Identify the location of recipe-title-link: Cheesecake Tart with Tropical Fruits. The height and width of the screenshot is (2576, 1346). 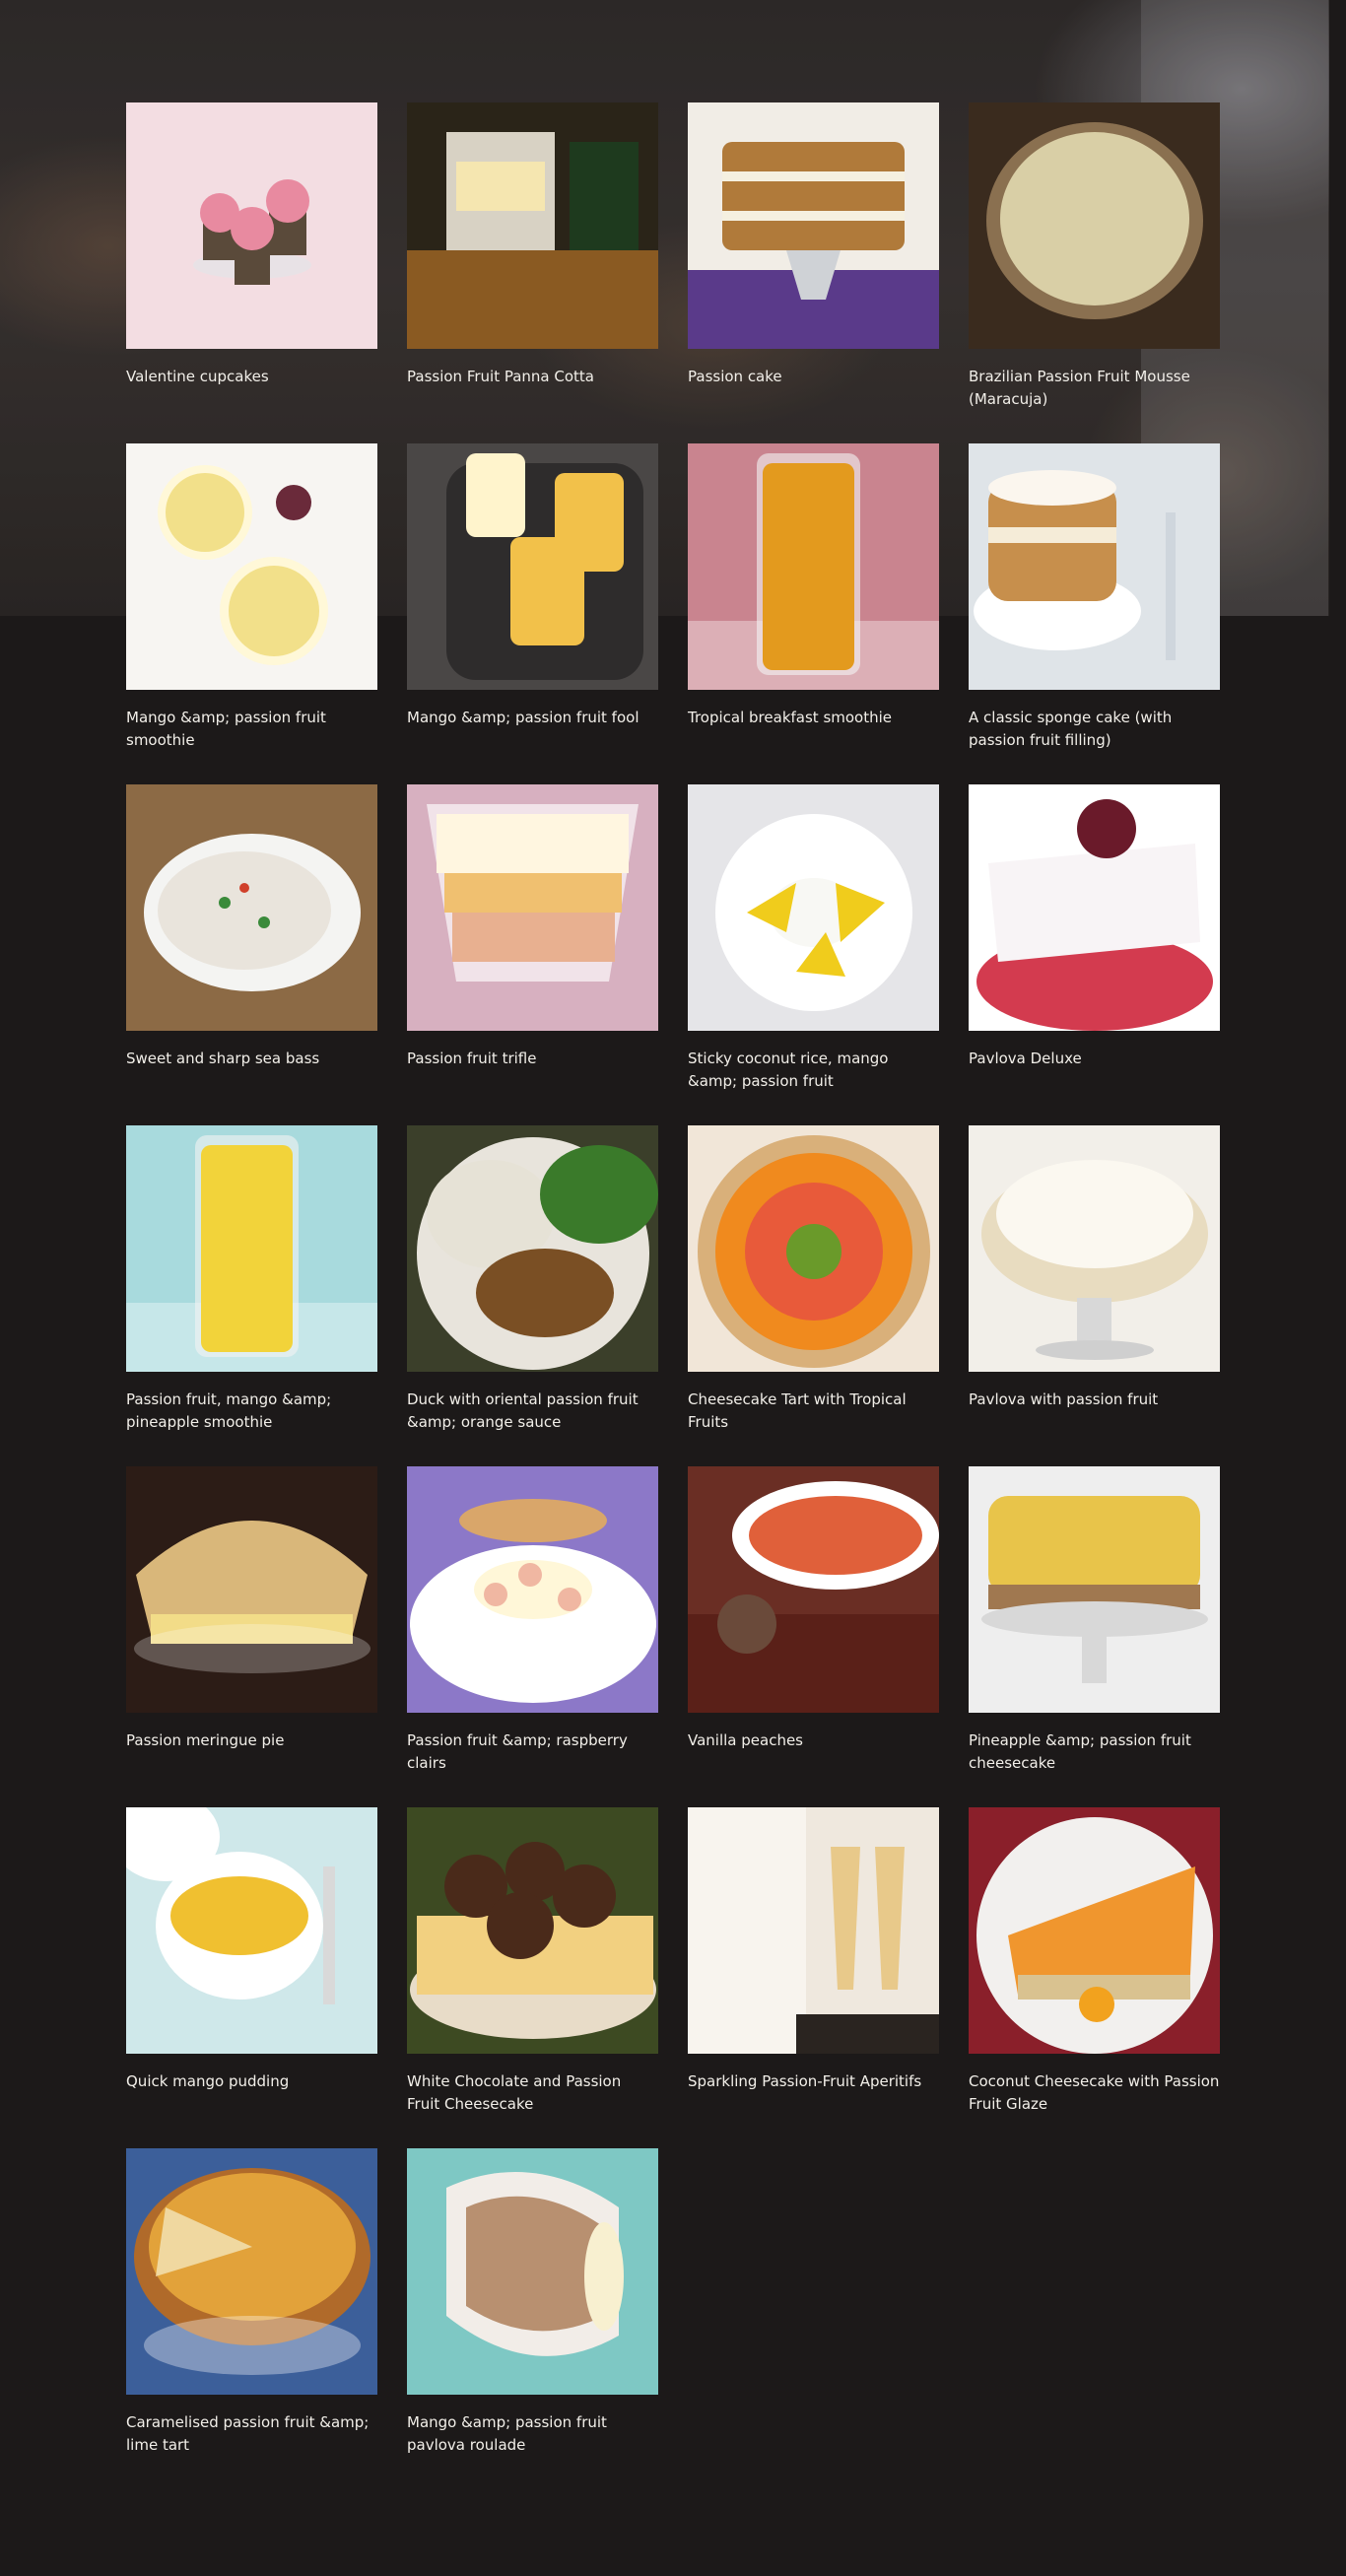
(813, 1411).